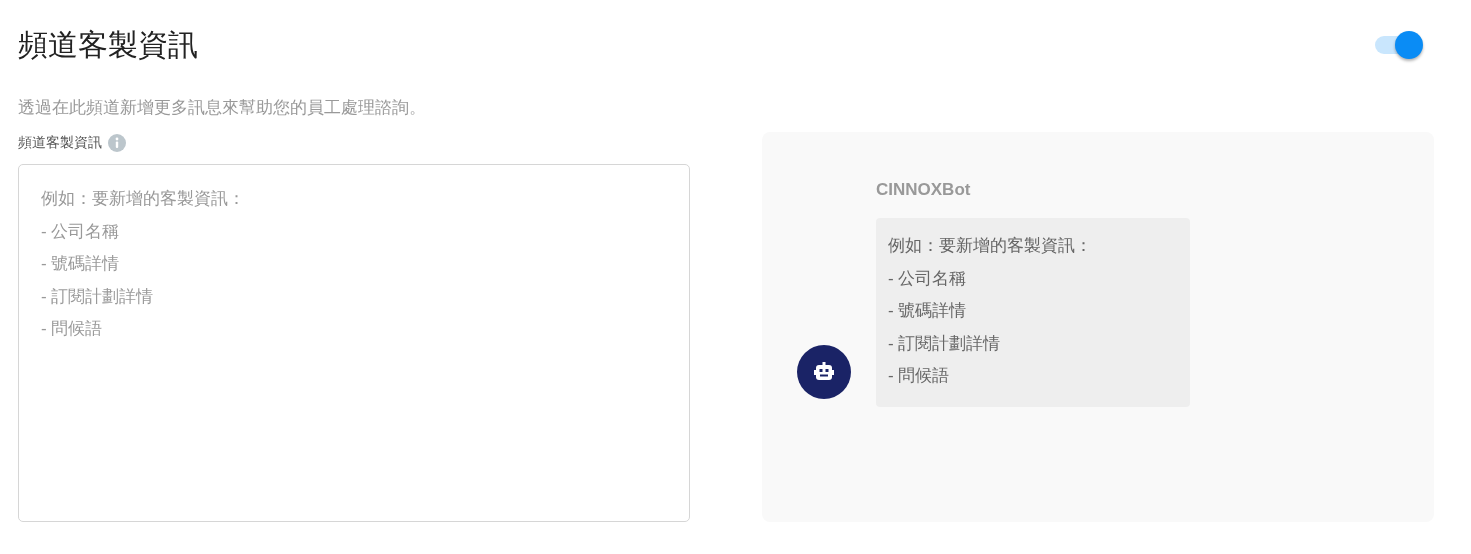  I want to click on info-icon, so click(117, 143).